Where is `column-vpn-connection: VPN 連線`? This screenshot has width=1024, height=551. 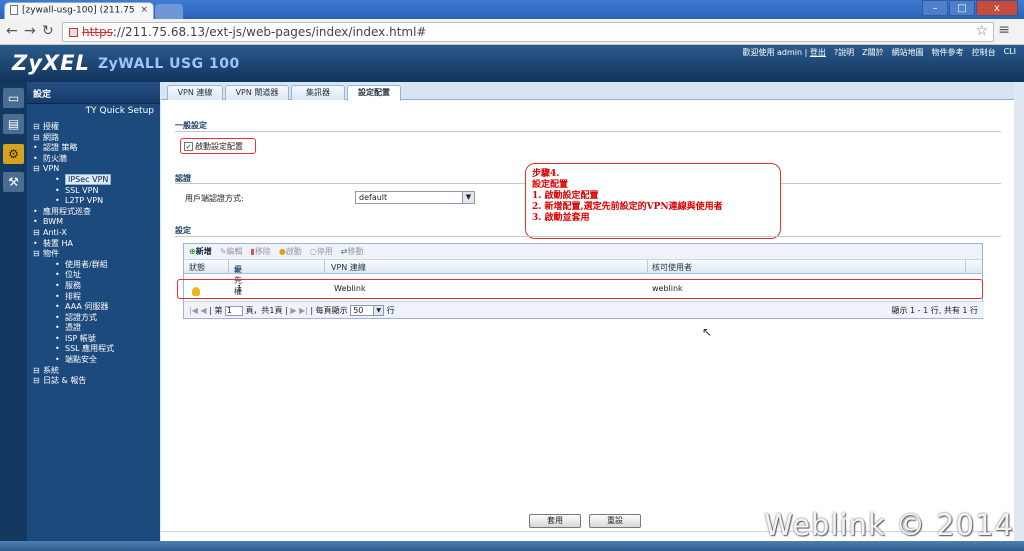
column-vpn-connection: VPN 連線 is located at coordinates (348, 267).